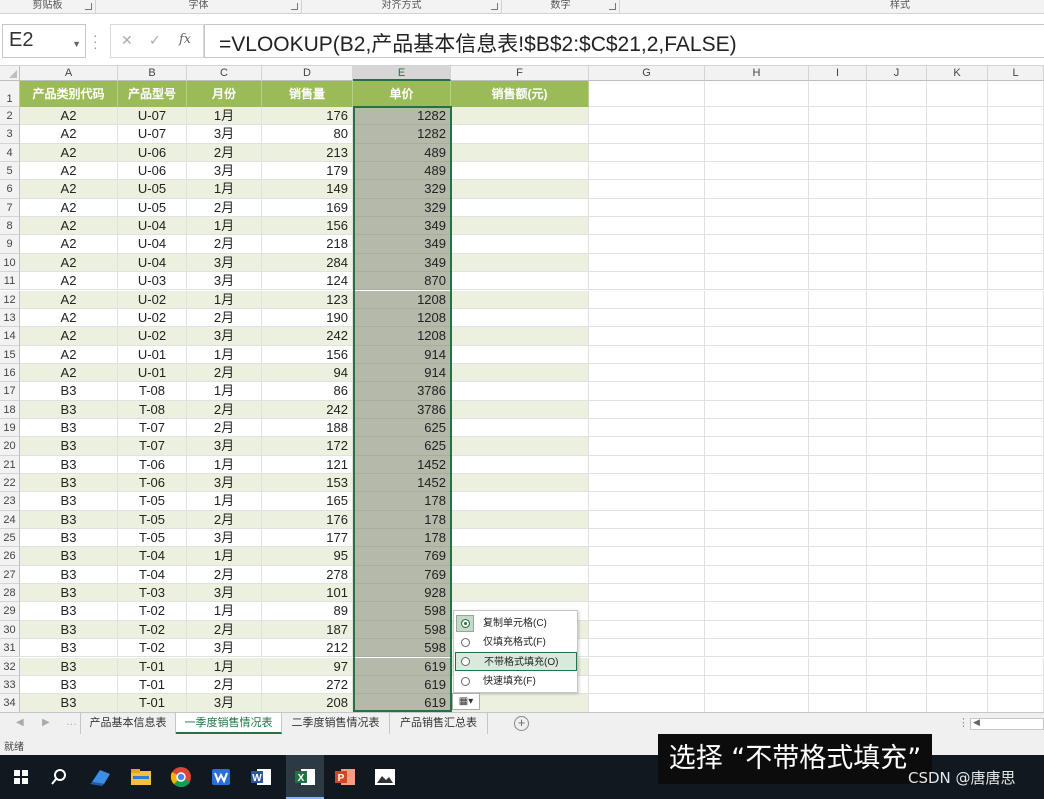 This screenshot has height=799, width=1044. I want to click on tab-q1-sales: 一季度销售情况表, so click(229, 723).